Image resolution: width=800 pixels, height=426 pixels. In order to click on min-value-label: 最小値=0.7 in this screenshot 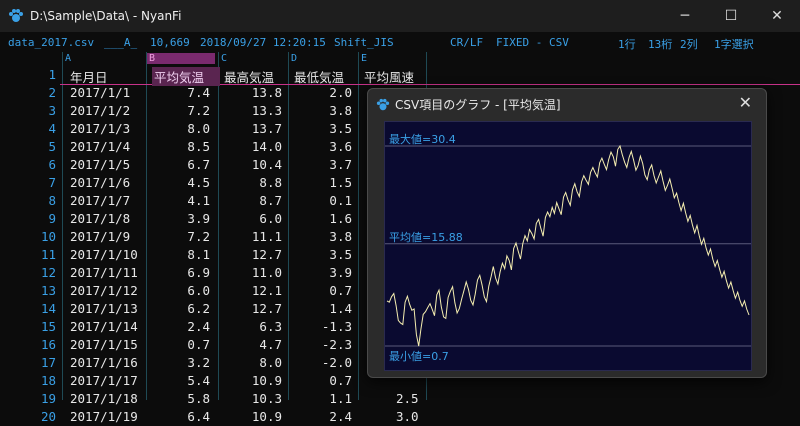, I will do `click(419, 356)`.